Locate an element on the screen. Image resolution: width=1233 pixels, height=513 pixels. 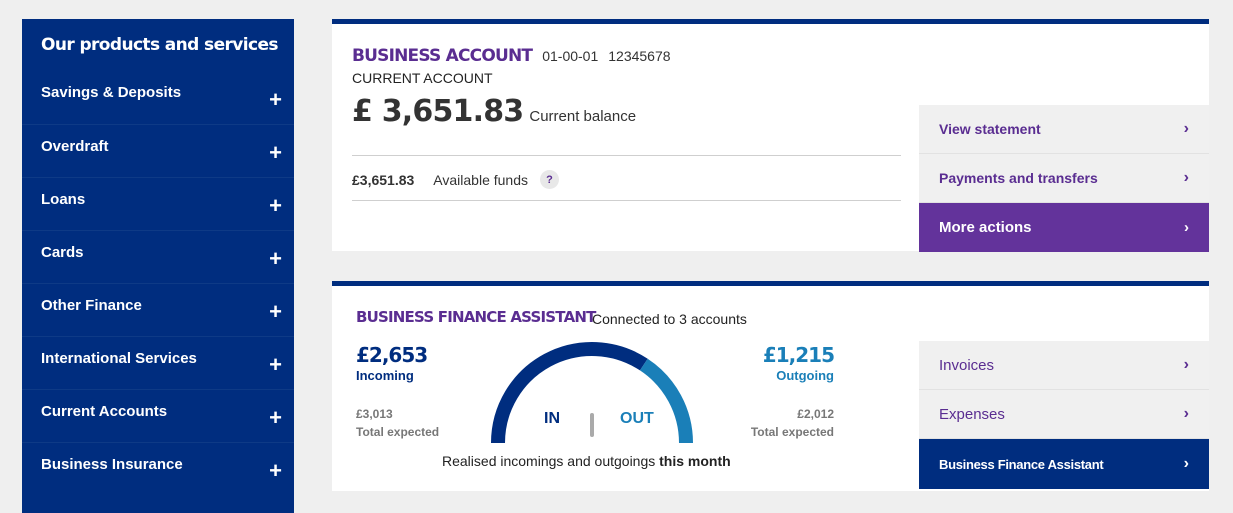
action-label: Invoices is located at coordinates (967, 365).